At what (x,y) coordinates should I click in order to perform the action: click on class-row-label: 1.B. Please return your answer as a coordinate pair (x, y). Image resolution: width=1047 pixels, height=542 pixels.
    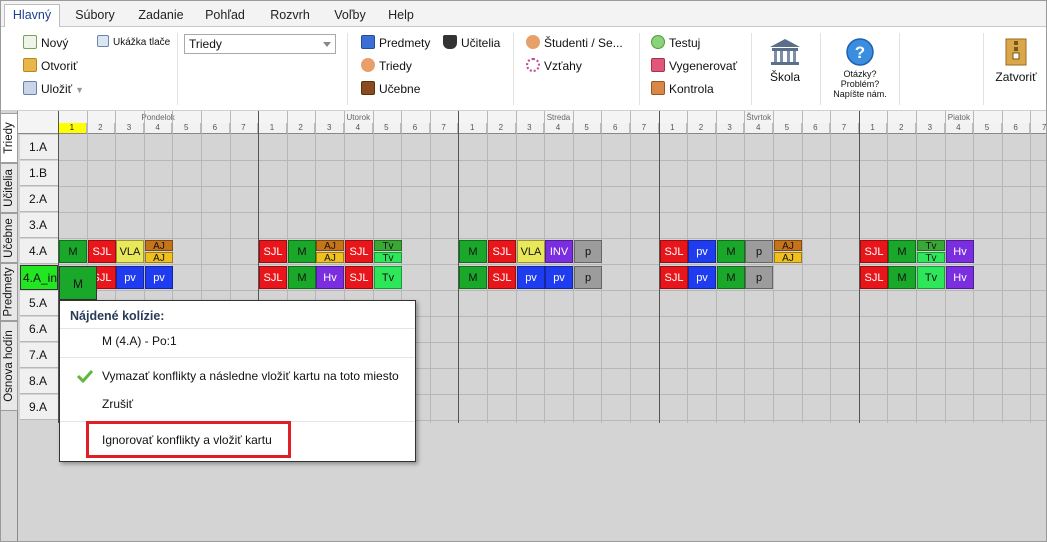
    Looking at the image, I should click on (39, 173).